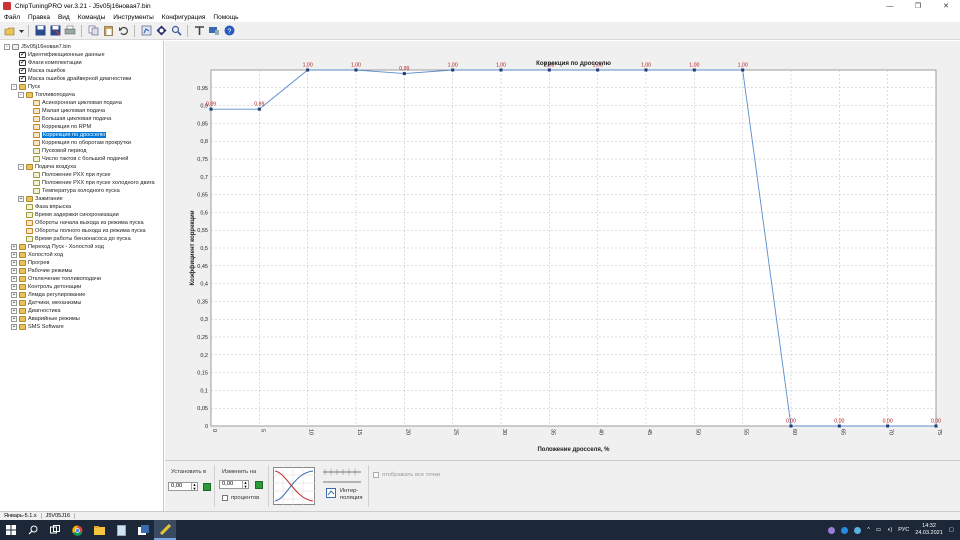 The image size is (960, 540). Describe the element at coordinates (108, 31) in the screenshot. I see `paste-icon` at that location.